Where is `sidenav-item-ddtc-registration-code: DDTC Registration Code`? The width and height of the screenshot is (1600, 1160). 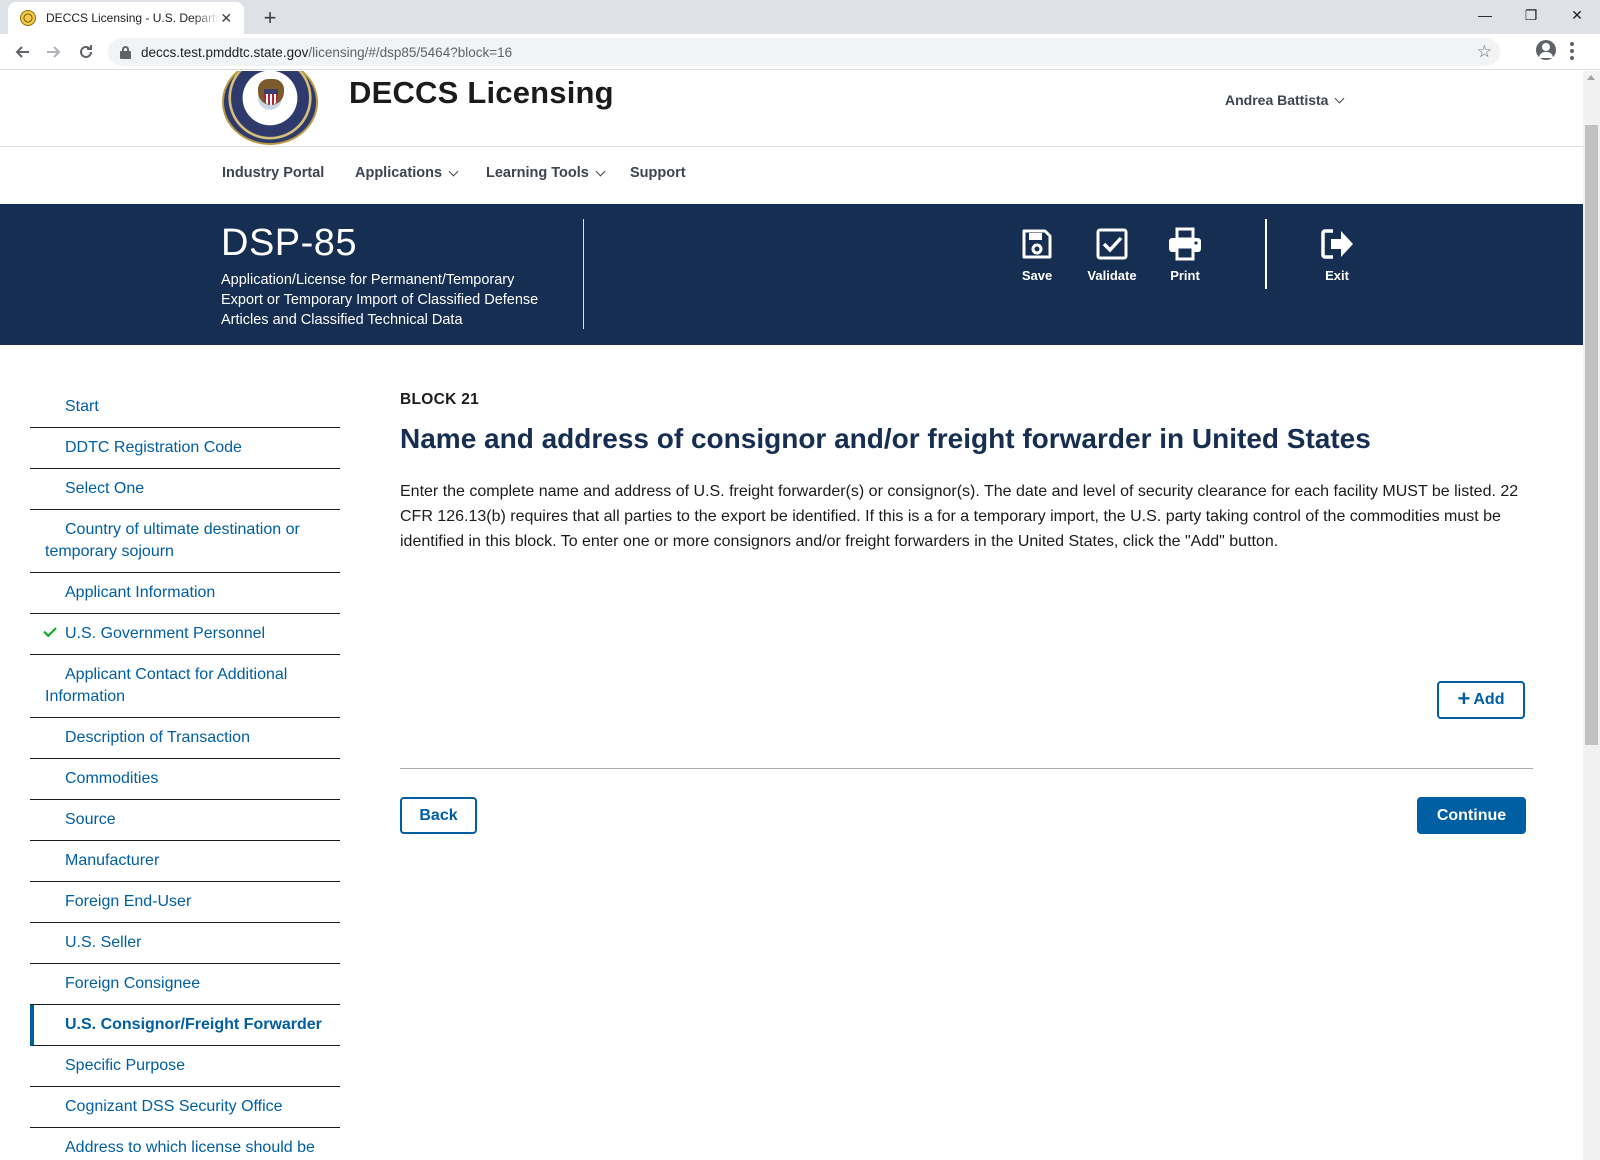 sidenav-item-ddtc-registration-code: DDTC Registration Code is located at coordinates (185, 448).